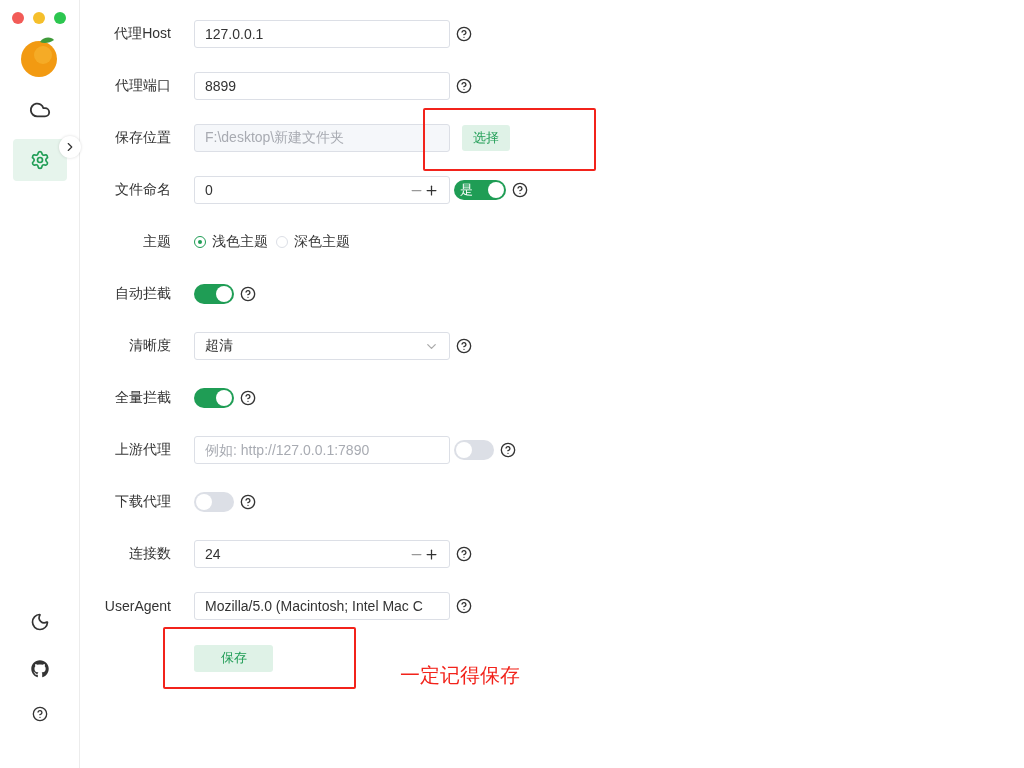 This screenshot has width=1024, height=768. I want to click on annotation-note: 一定记得保存, so click(460, 675).